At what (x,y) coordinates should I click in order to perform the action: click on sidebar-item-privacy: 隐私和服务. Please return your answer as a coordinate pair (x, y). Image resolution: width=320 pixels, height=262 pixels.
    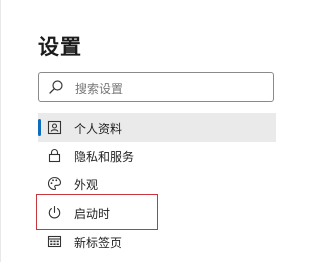
    Looking at the image, I should click on (157, 155).